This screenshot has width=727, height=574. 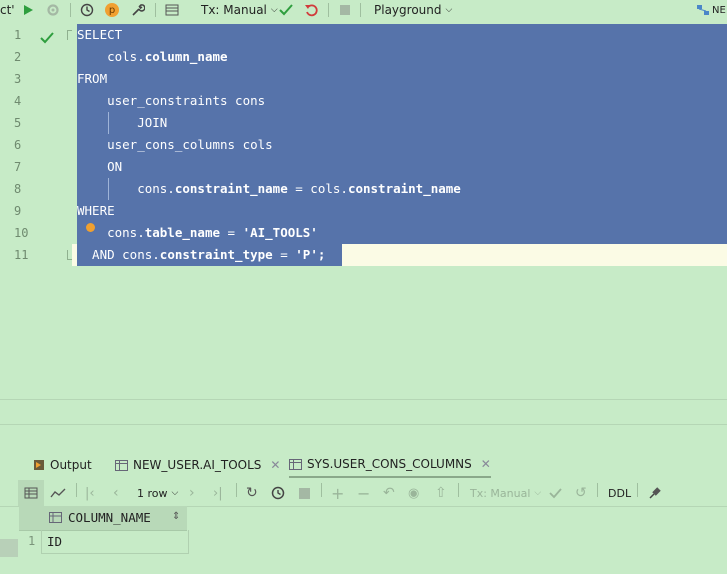 What do you see at coordinates (216, 254) in the screenshot?
I see `code-token: constraint_type` at bounding box center [216, 254].